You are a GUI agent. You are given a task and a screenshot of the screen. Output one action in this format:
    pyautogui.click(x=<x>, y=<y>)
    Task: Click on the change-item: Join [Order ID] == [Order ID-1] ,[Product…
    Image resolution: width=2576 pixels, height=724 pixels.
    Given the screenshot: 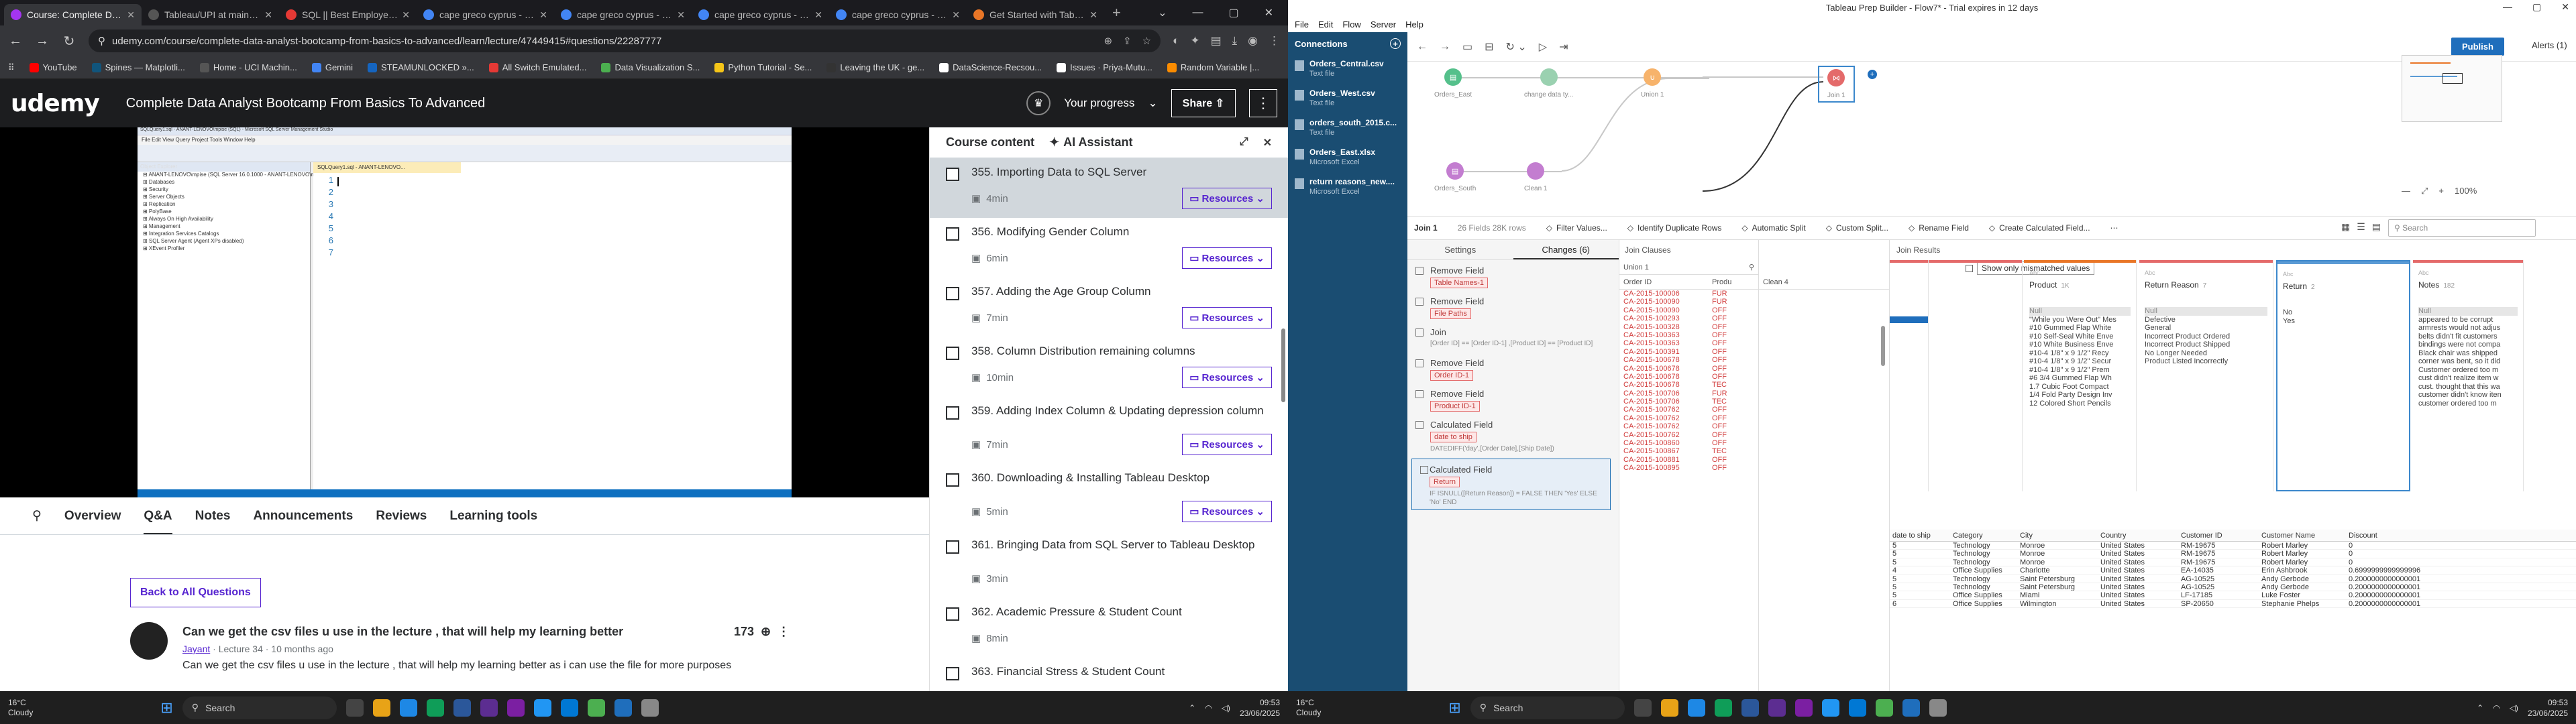 What is the action you would take?
    pyautogui.click(x=1513, y=337)
    